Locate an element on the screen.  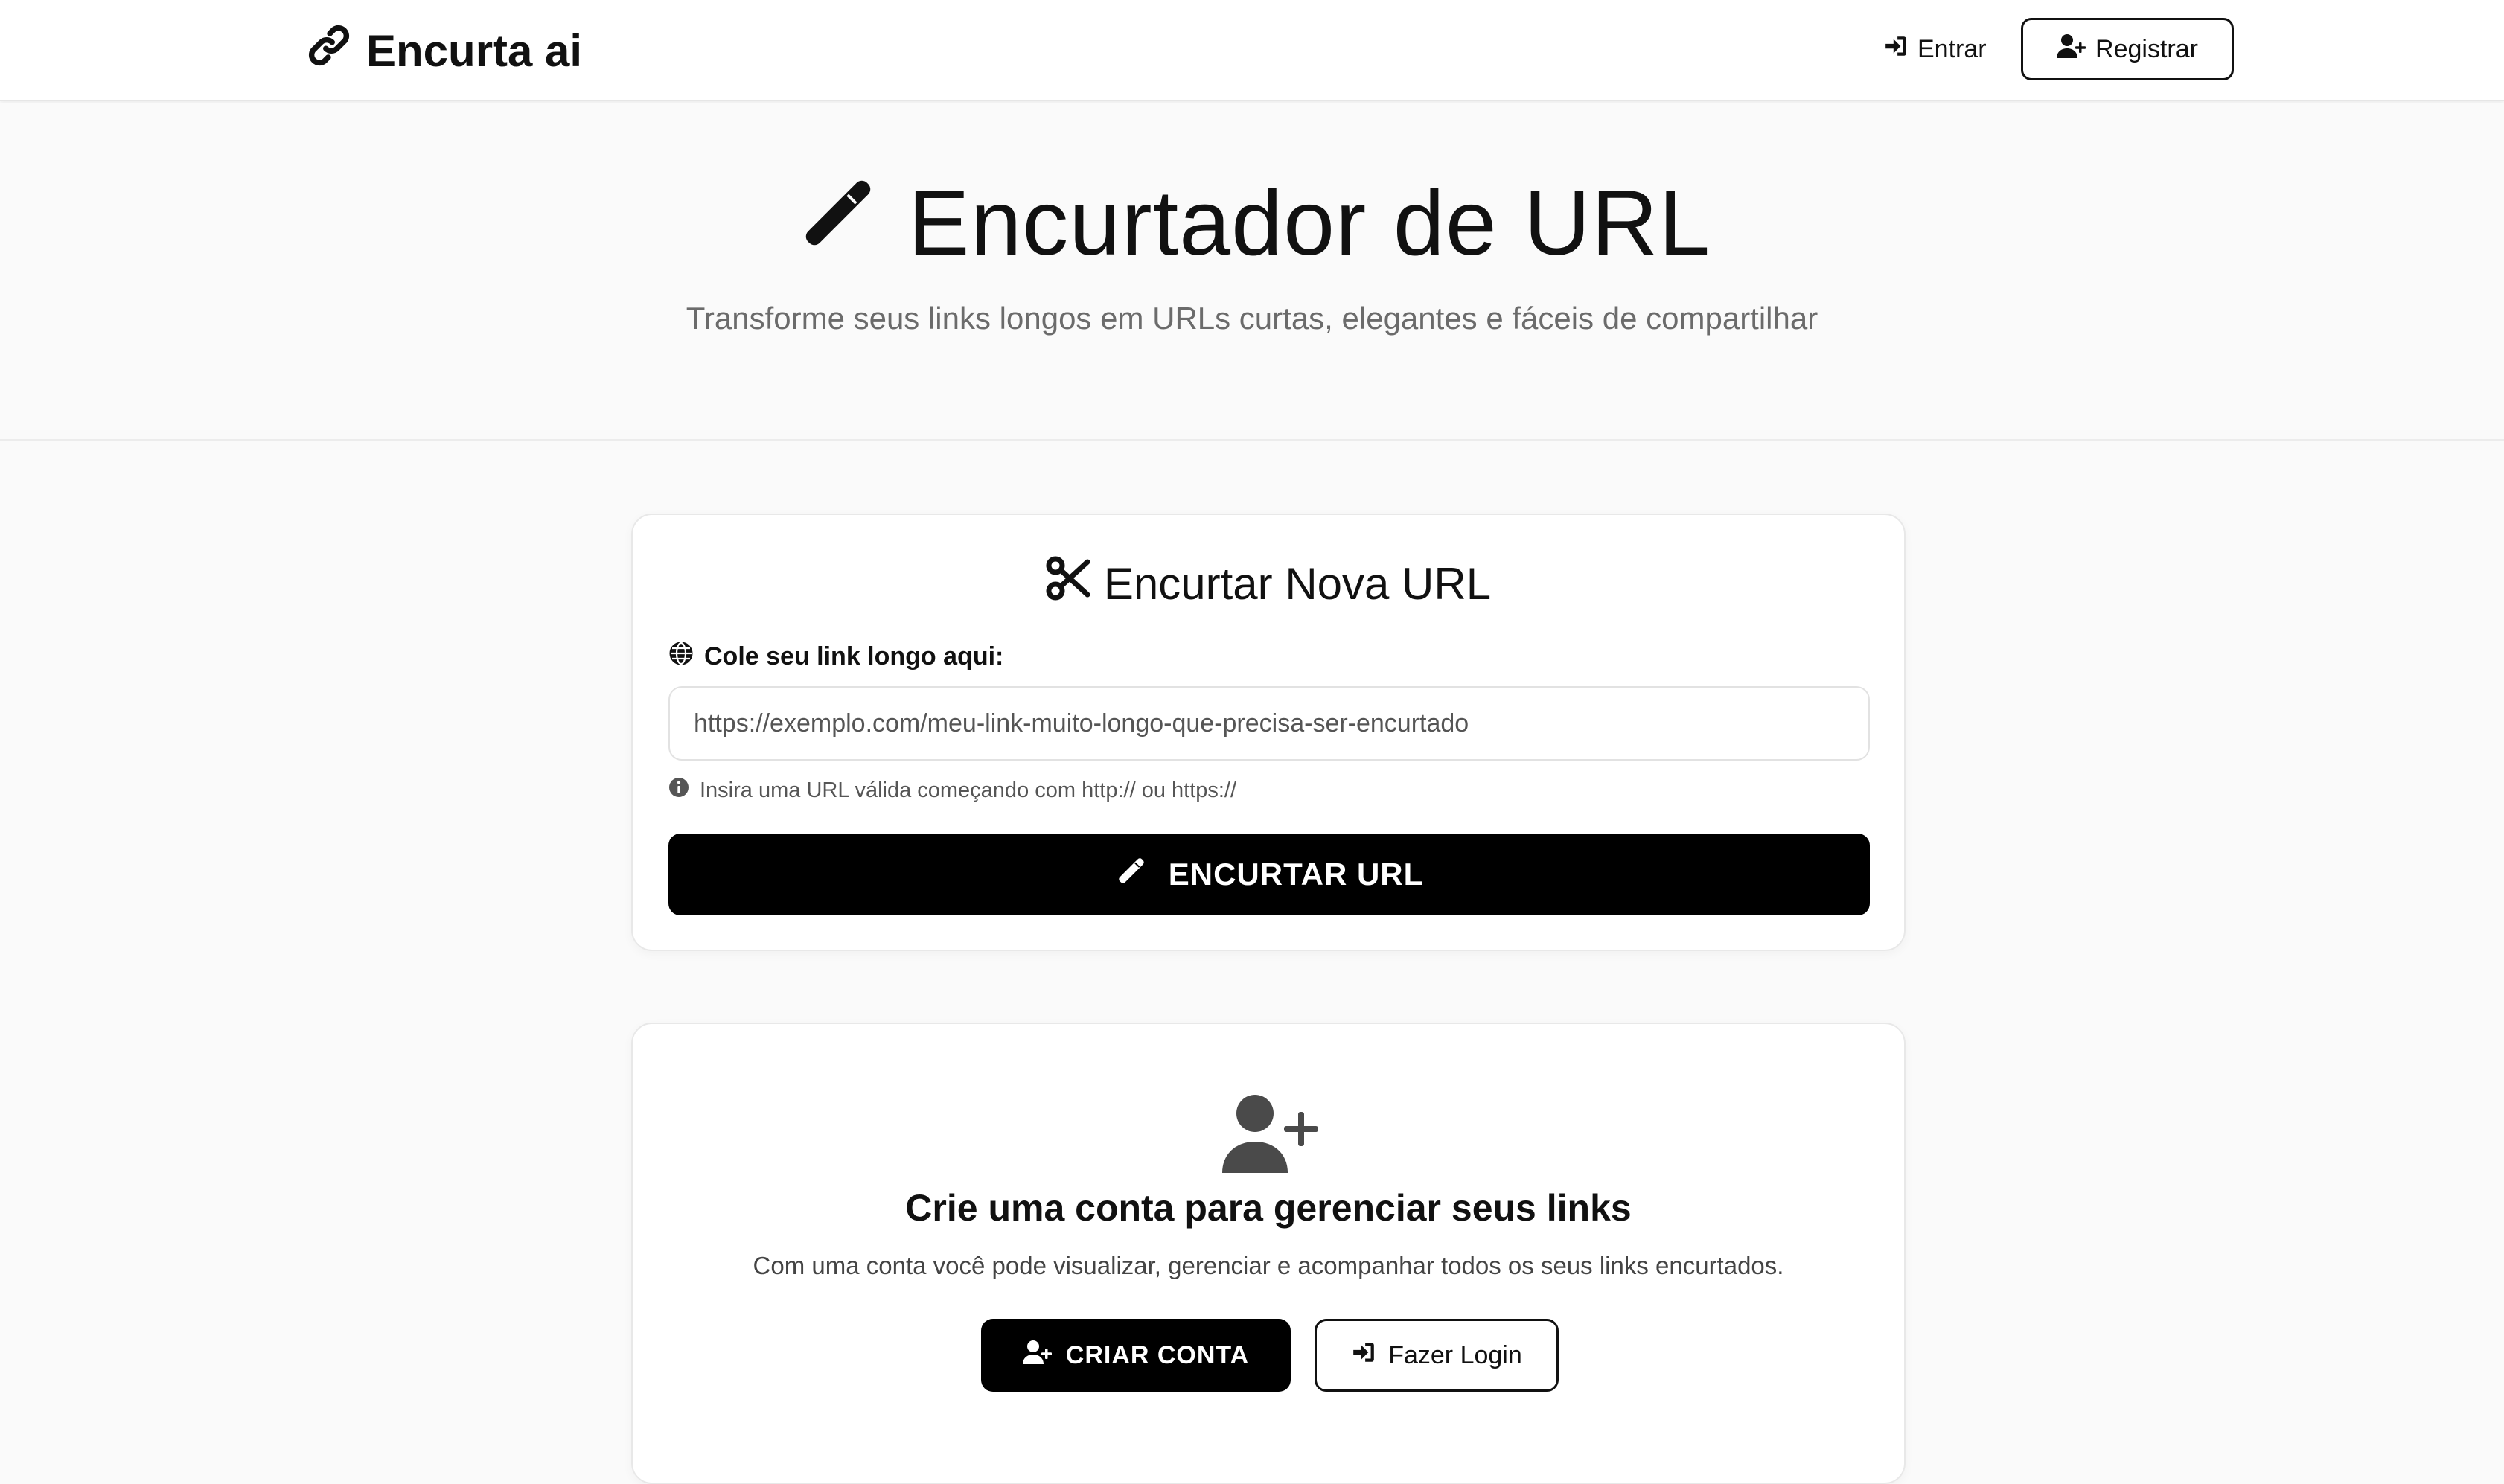
nav-login-link: Entrar is located at coordinates (1935, 49).